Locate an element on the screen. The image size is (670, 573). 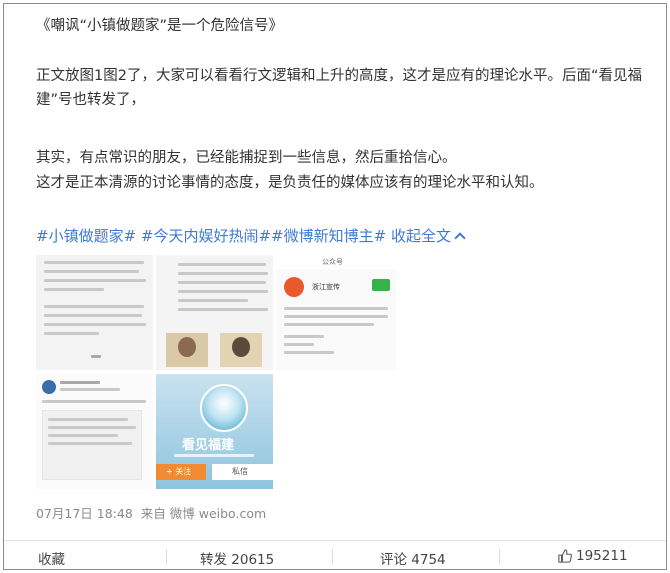
post-image-5: 看见福建 + 关注 私信 is located at coordinates (214, 431).